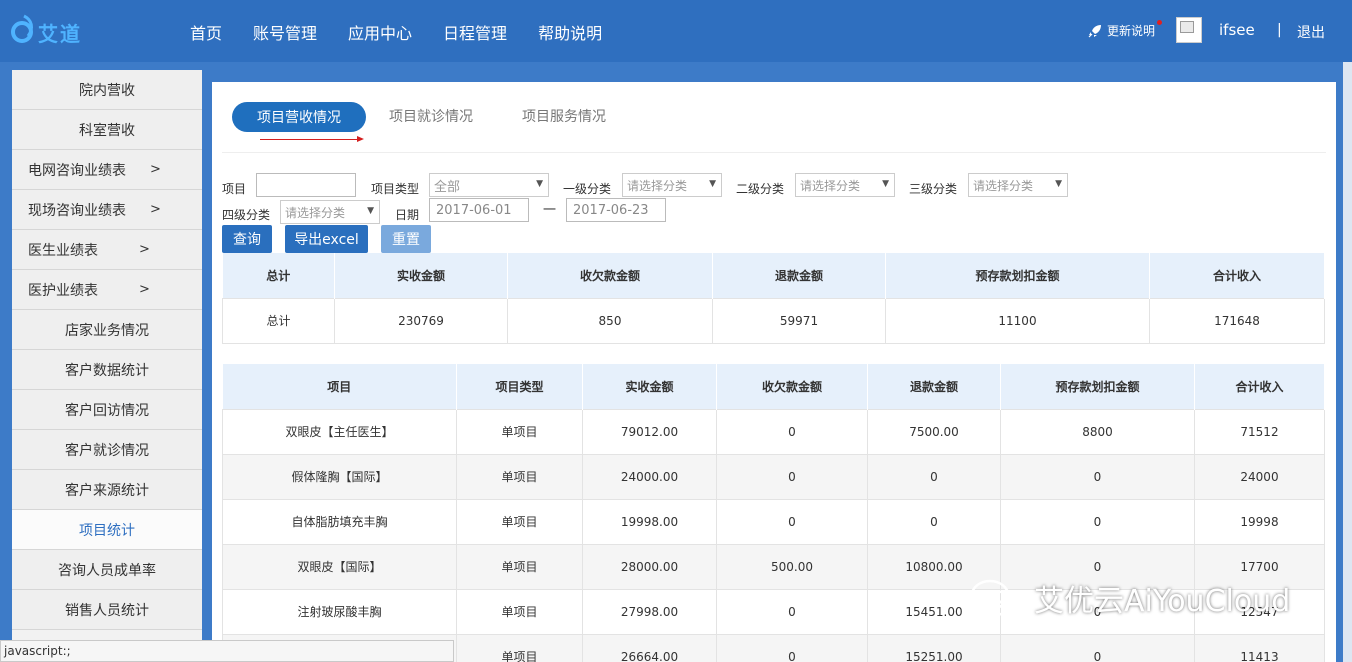 The image size is (1352, 662). I want to click on query-button: 查询, so click(247, 239).